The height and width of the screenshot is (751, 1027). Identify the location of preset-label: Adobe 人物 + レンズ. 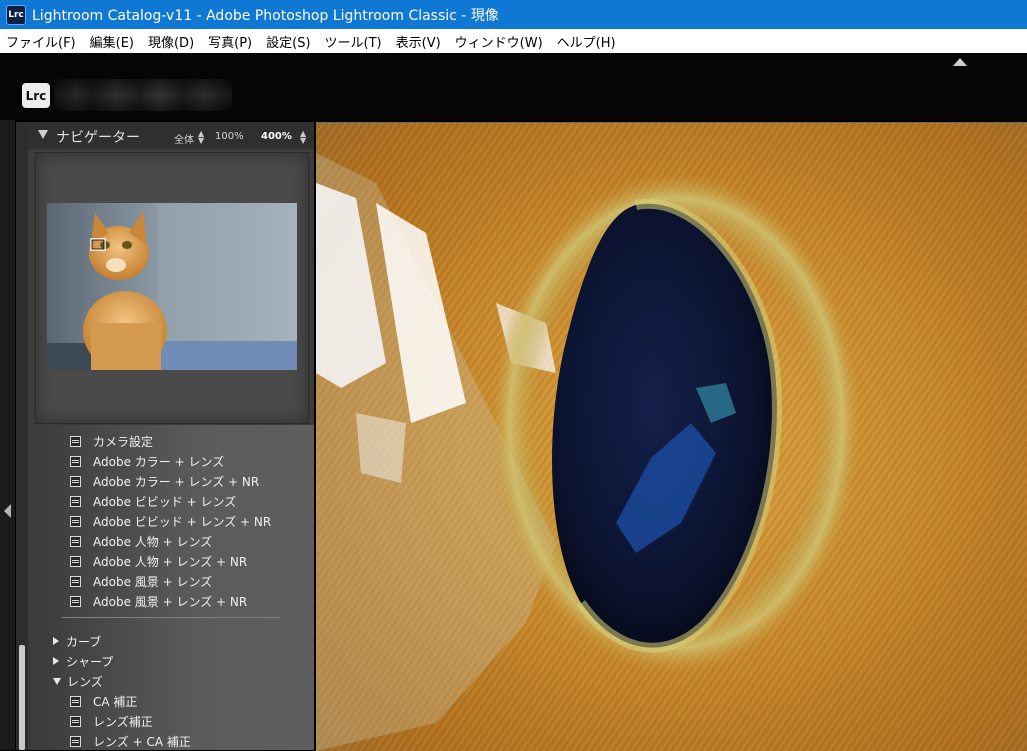
(153, 541).